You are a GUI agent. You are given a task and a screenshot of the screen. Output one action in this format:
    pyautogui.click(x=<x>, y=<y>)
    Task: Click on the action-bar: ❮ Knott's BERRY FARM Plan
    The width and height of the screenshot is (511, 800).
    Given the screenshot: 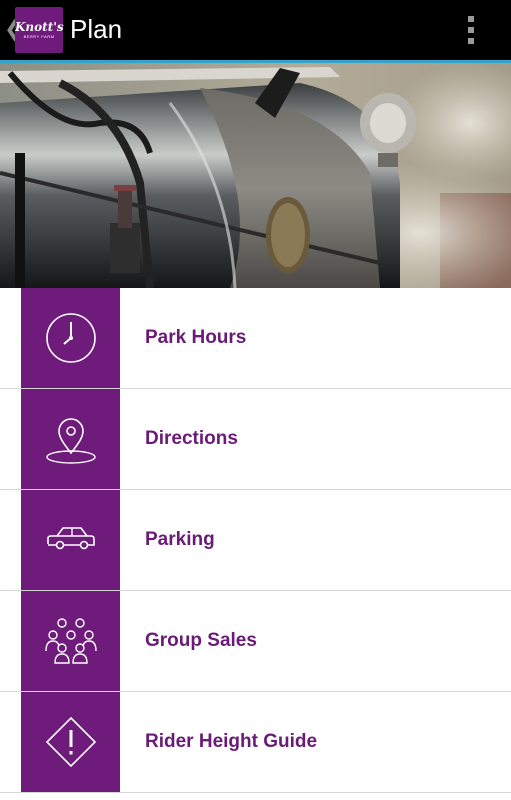 What is the action you would take?
    pyautogui.click(x=255, y=30)
    